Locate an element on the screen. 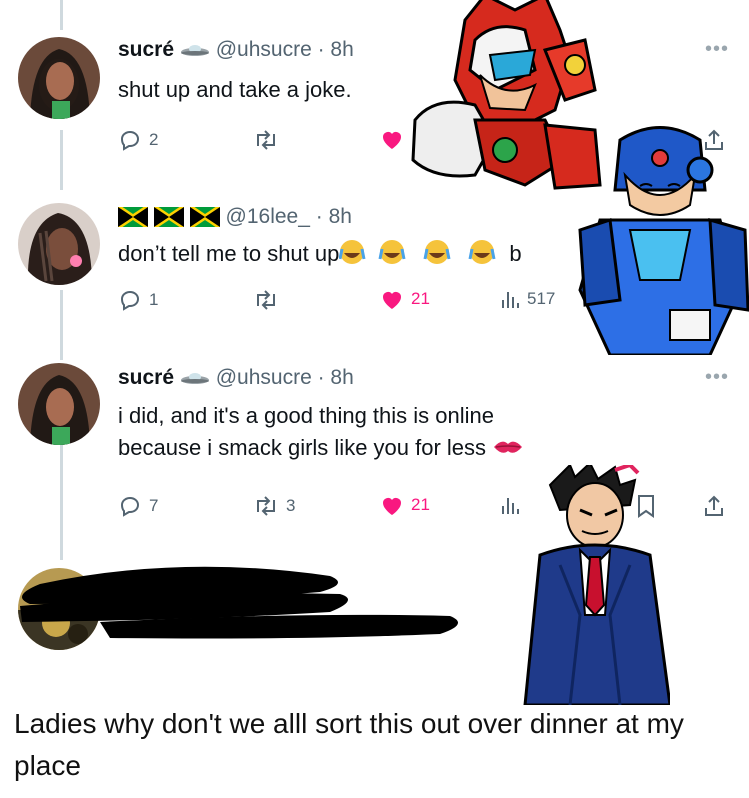 This screenshot has height=798, width=749. reply-button: 2 is located at coordinates (138, 140).